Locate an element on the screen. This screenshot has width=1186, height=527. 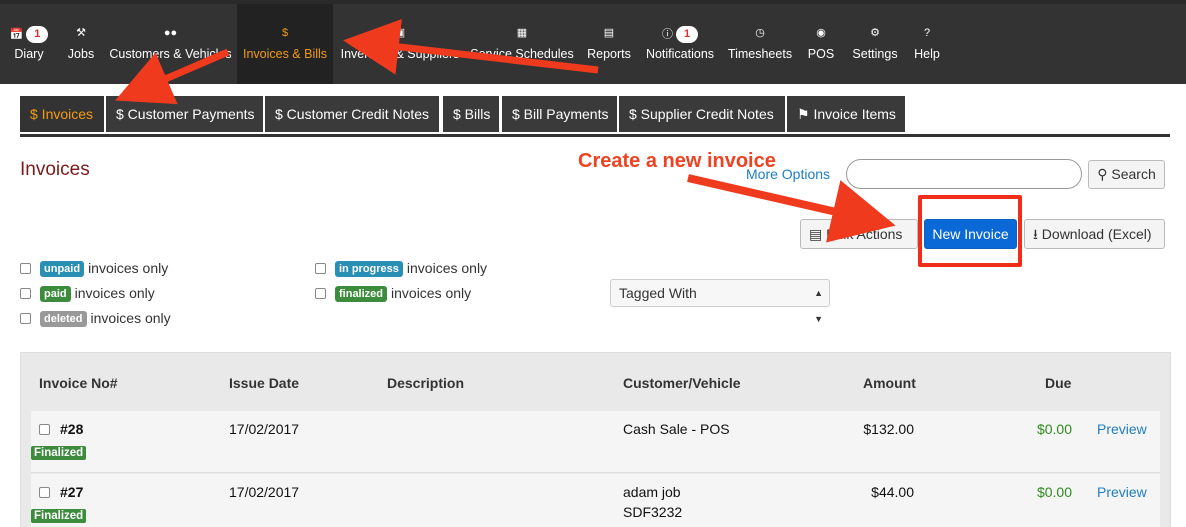
annotation-box is located at coordinates (970, 231).